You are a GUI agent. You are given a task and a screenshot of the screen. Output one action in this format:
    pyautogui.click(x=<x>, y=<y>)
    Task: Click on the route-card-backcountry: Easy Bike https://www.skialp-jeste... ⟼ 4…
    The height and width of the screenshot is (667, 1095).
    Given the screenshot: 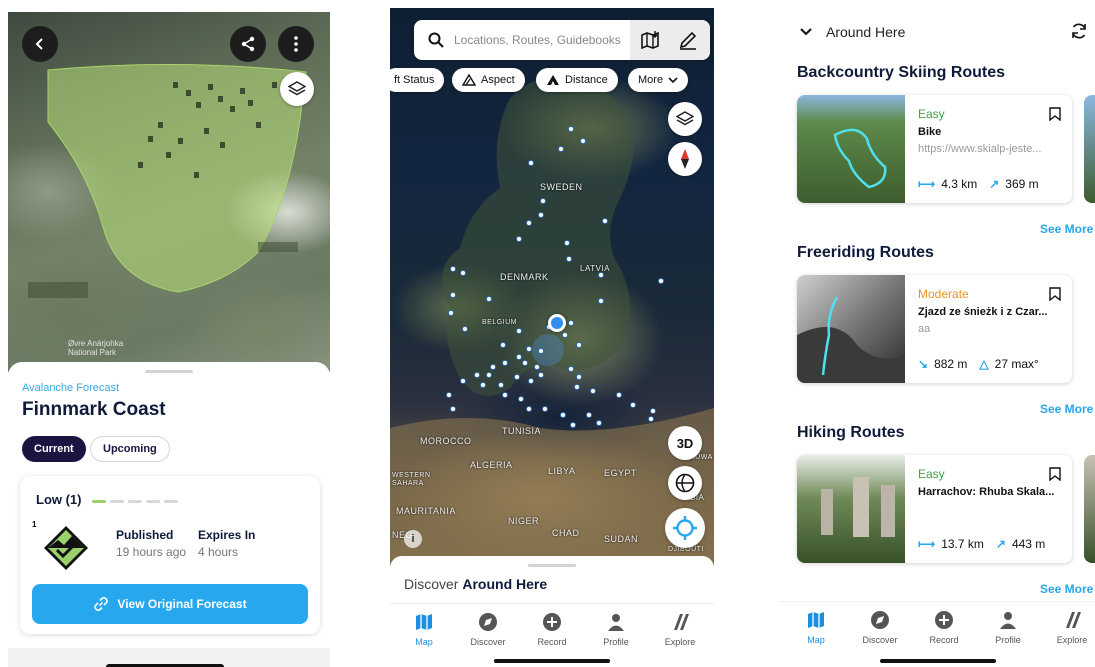 What is the action you would take?
    pyautogui.click(x=934, y=149)
    